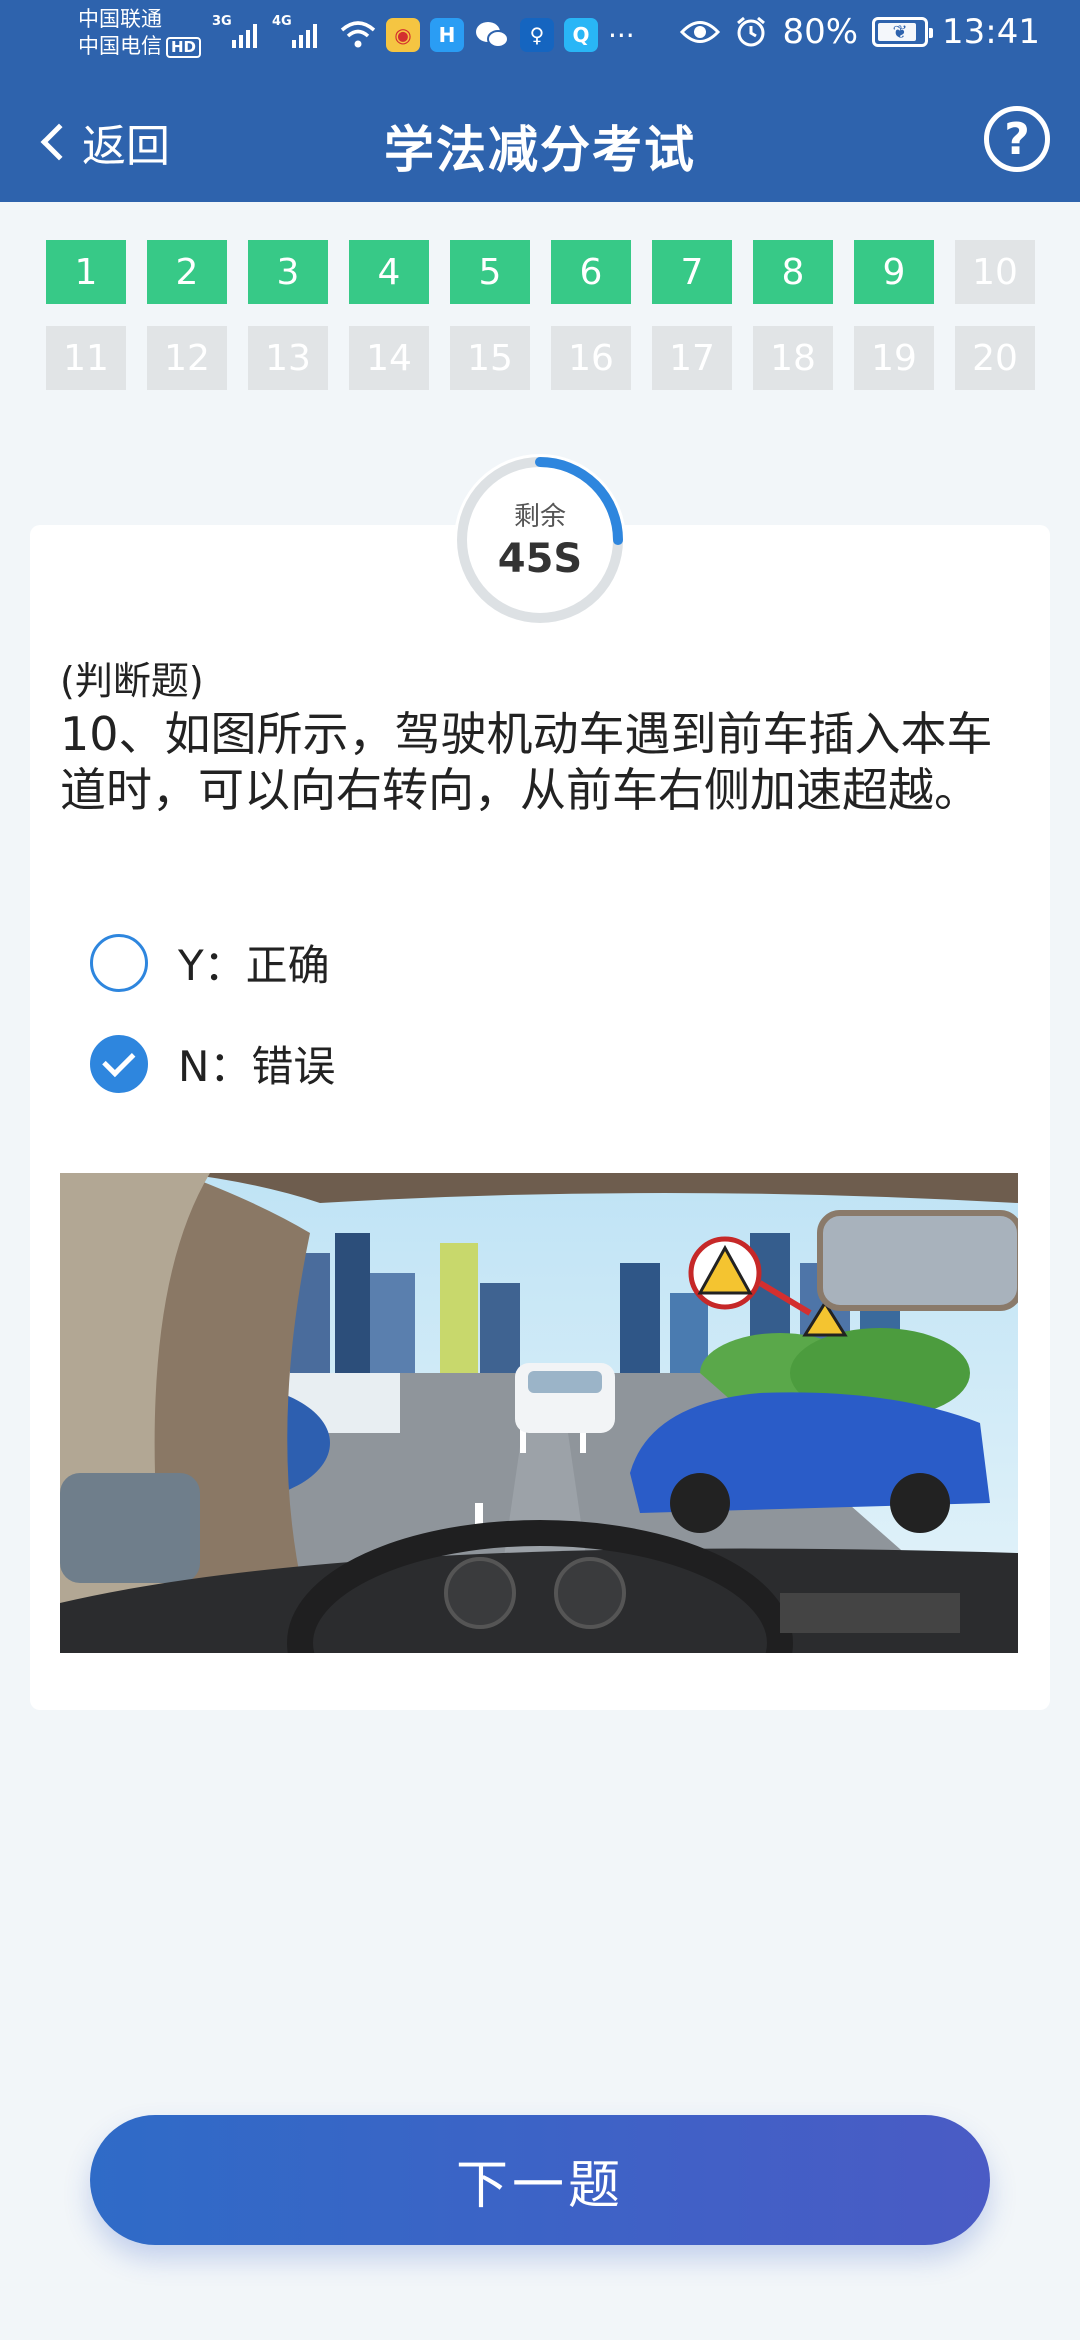 Image resolution: width=1080 pixels, height=2340 pixels. I want to click on status-right: 80% ❦ 13:41, so click(860, 32).